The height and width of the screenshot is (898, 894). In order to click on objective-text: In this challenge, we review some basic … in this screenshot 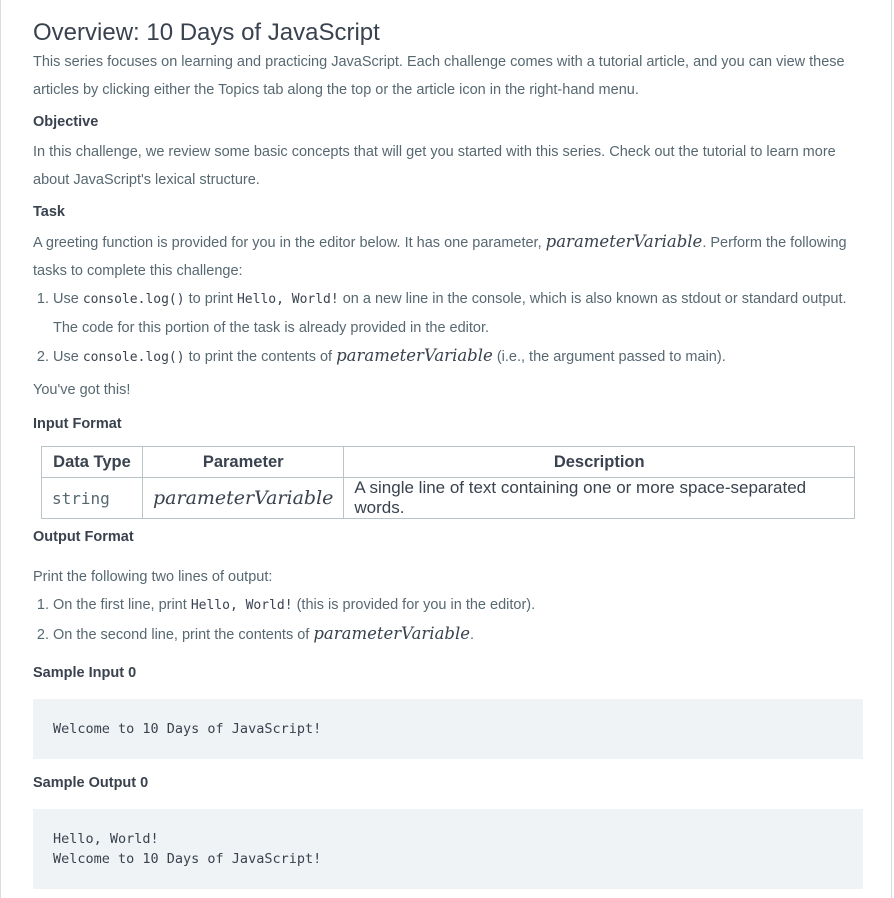, I will do `click(434, 166)`.